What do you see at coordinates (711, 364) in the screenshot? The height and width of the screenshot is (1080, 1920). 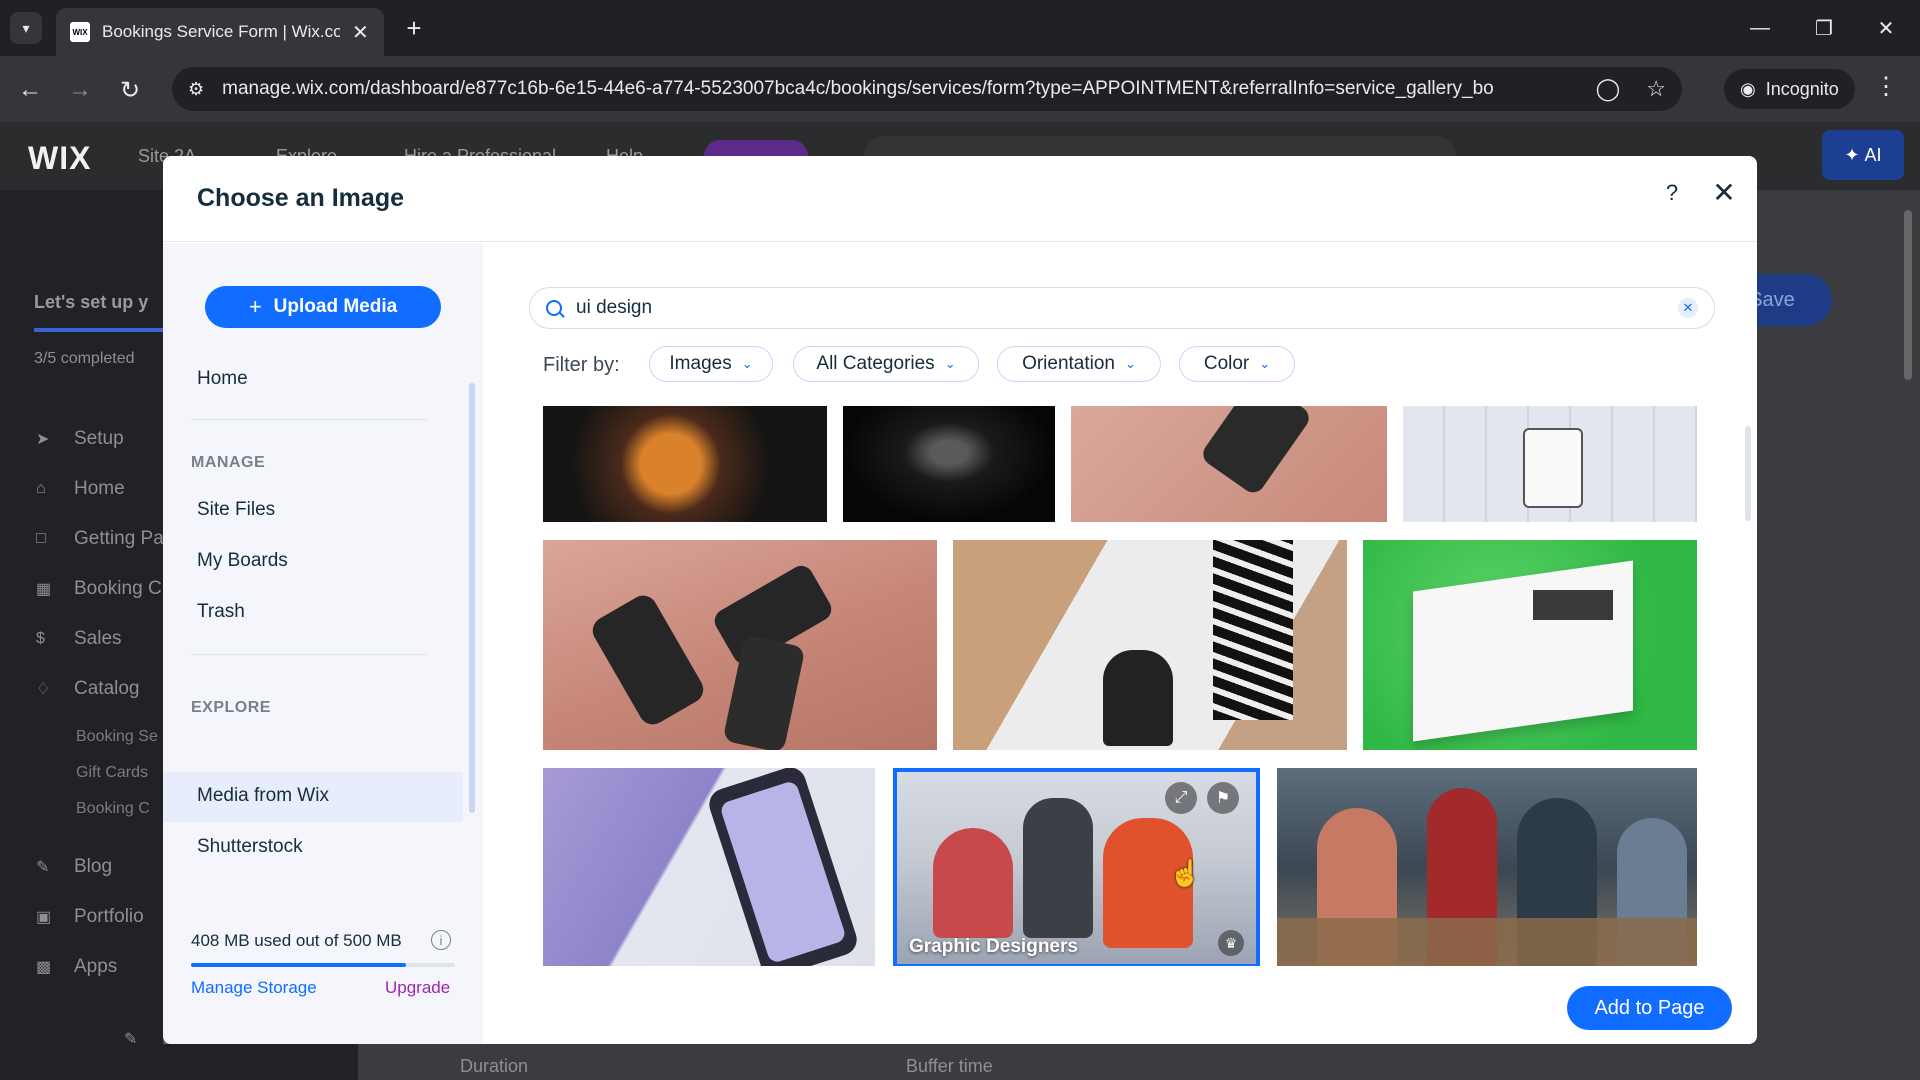 I see `filter-images-dropdown: Images ⌄` at bounding box center [711, 364].